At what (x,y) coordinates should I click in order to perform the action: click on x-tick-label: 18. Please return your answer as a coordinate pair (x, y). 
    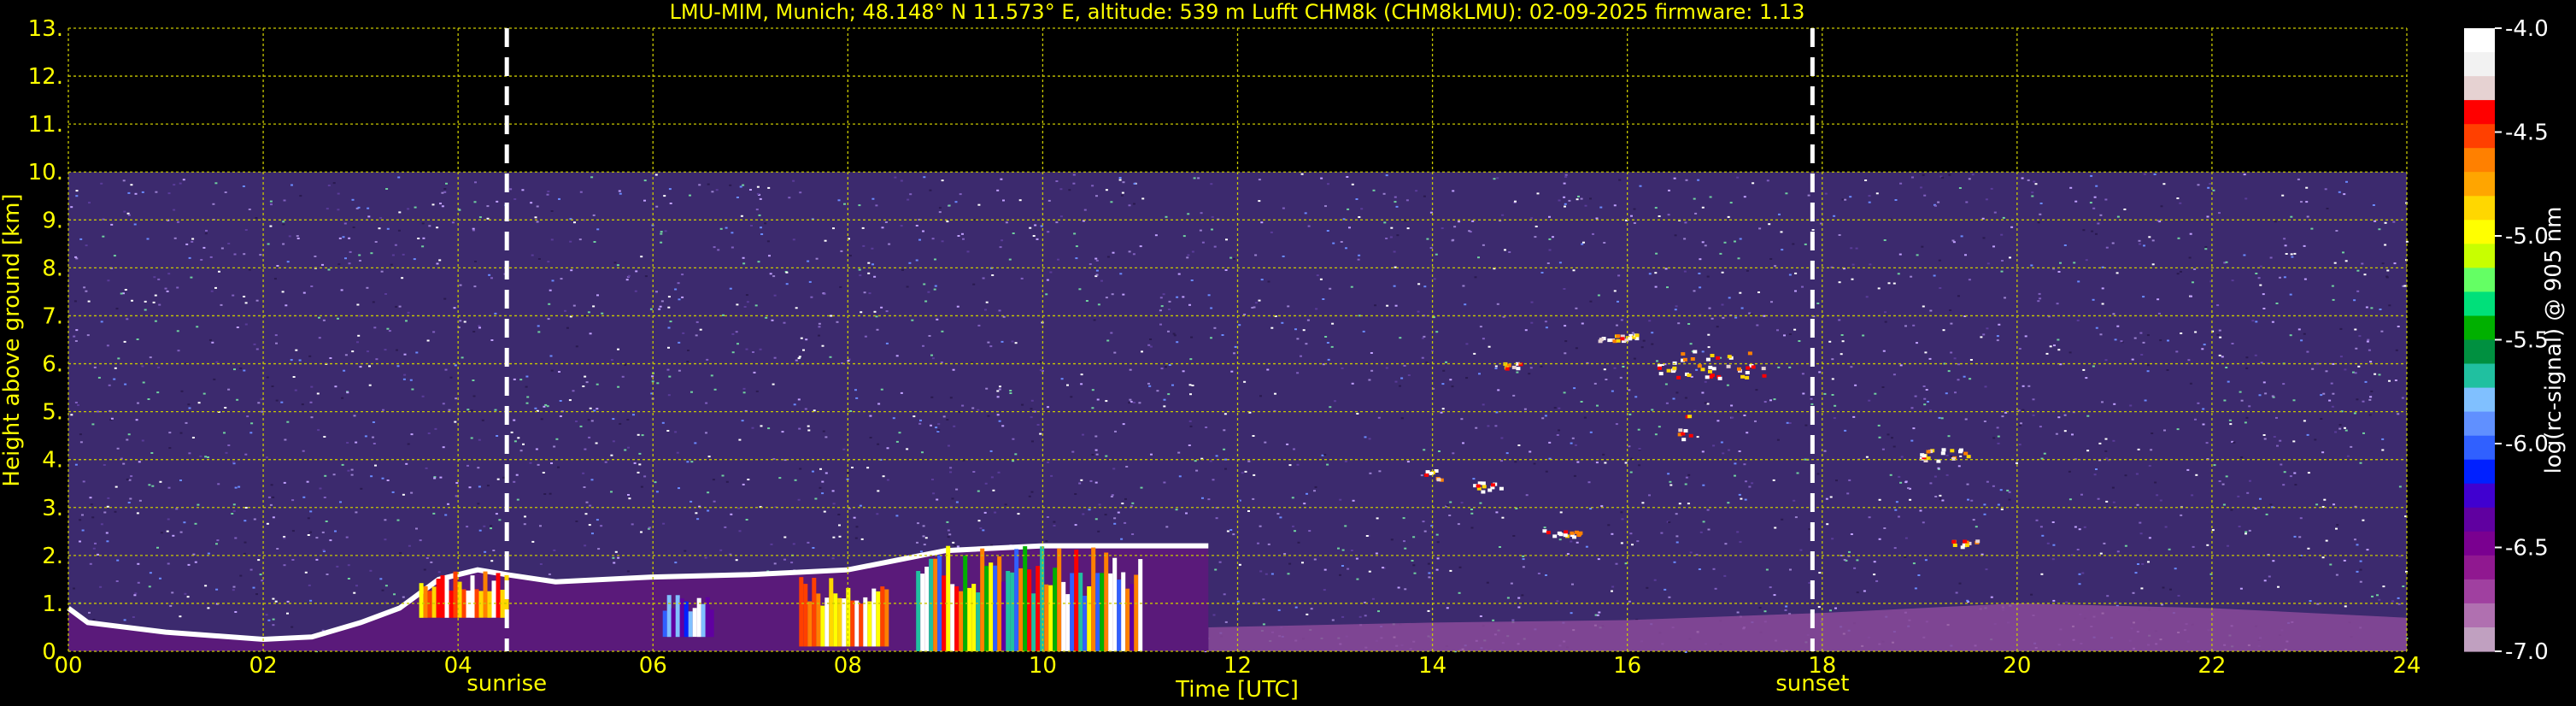
    Looking at the image, I should click on (1822, 666).